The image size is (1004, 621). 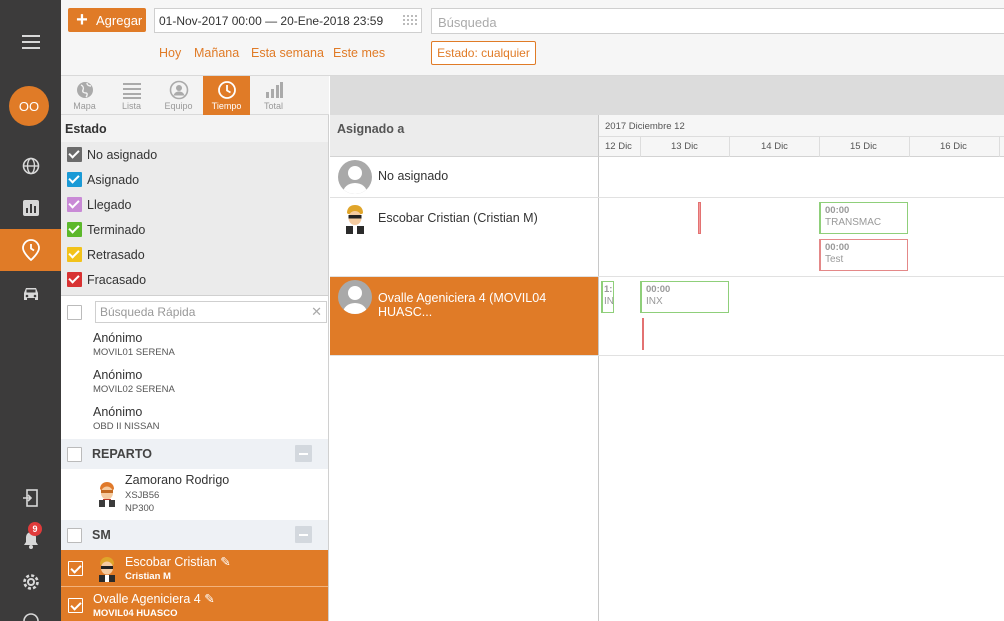 I want to click on group-label: REPARTO, so click(x=122, y=454).